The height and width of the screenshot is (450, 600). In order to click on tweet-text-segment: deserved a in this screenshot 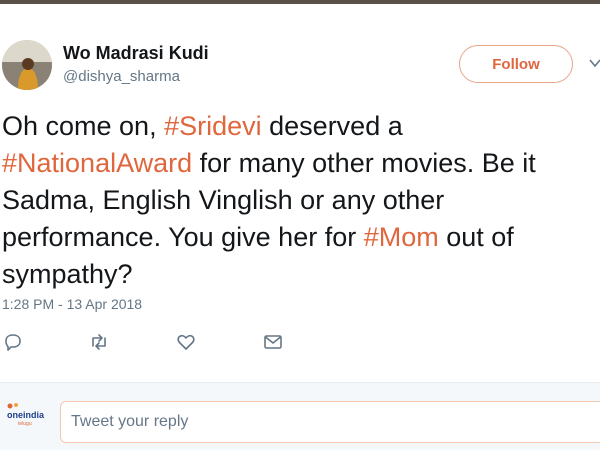, I will do `click(332, 126)`.